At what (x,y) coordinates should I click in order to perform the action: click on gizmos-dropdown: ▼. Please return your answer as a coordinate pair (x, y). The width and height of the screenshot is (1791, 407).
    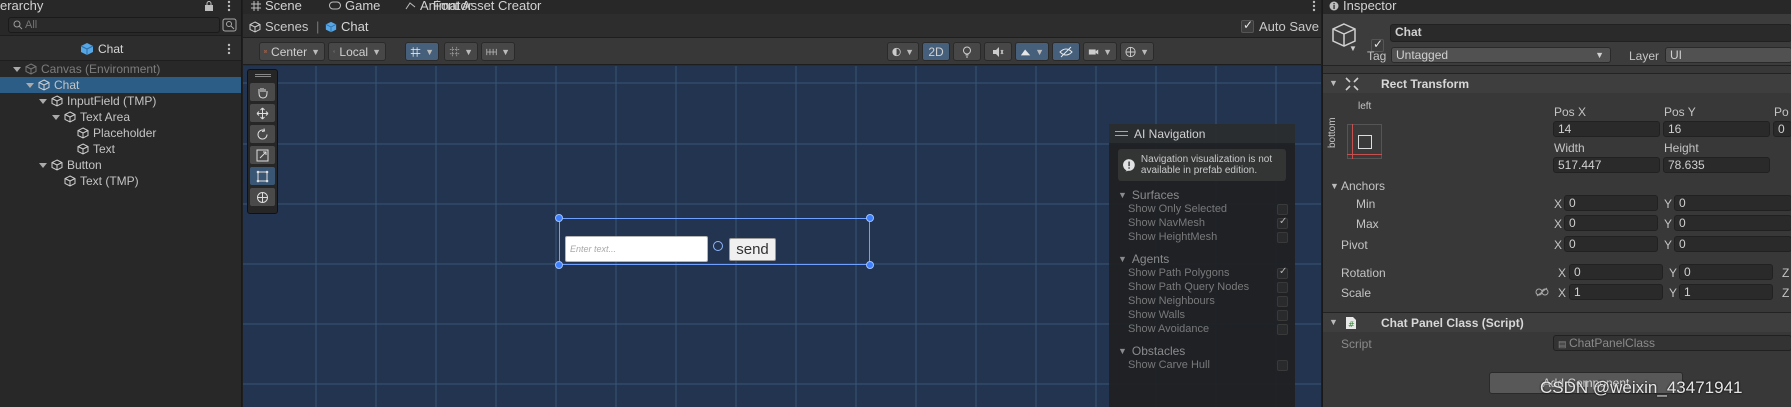
    Looking at the image, I should click on (1137, 51).